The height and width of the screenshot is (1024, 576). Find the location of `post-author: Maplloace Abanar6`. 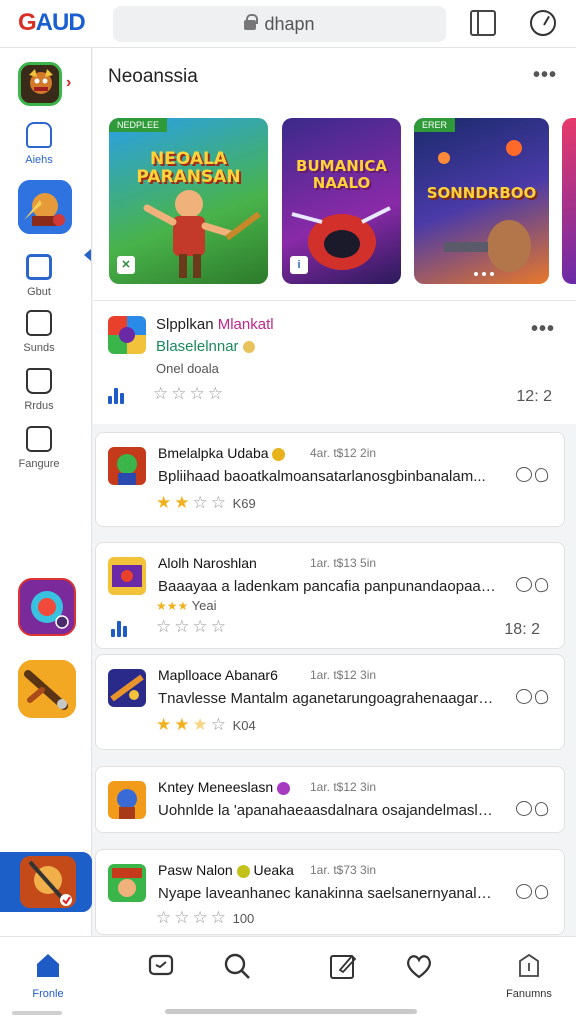

post-author: Maplloace Abanar6 is located at coordinates (218, 675).